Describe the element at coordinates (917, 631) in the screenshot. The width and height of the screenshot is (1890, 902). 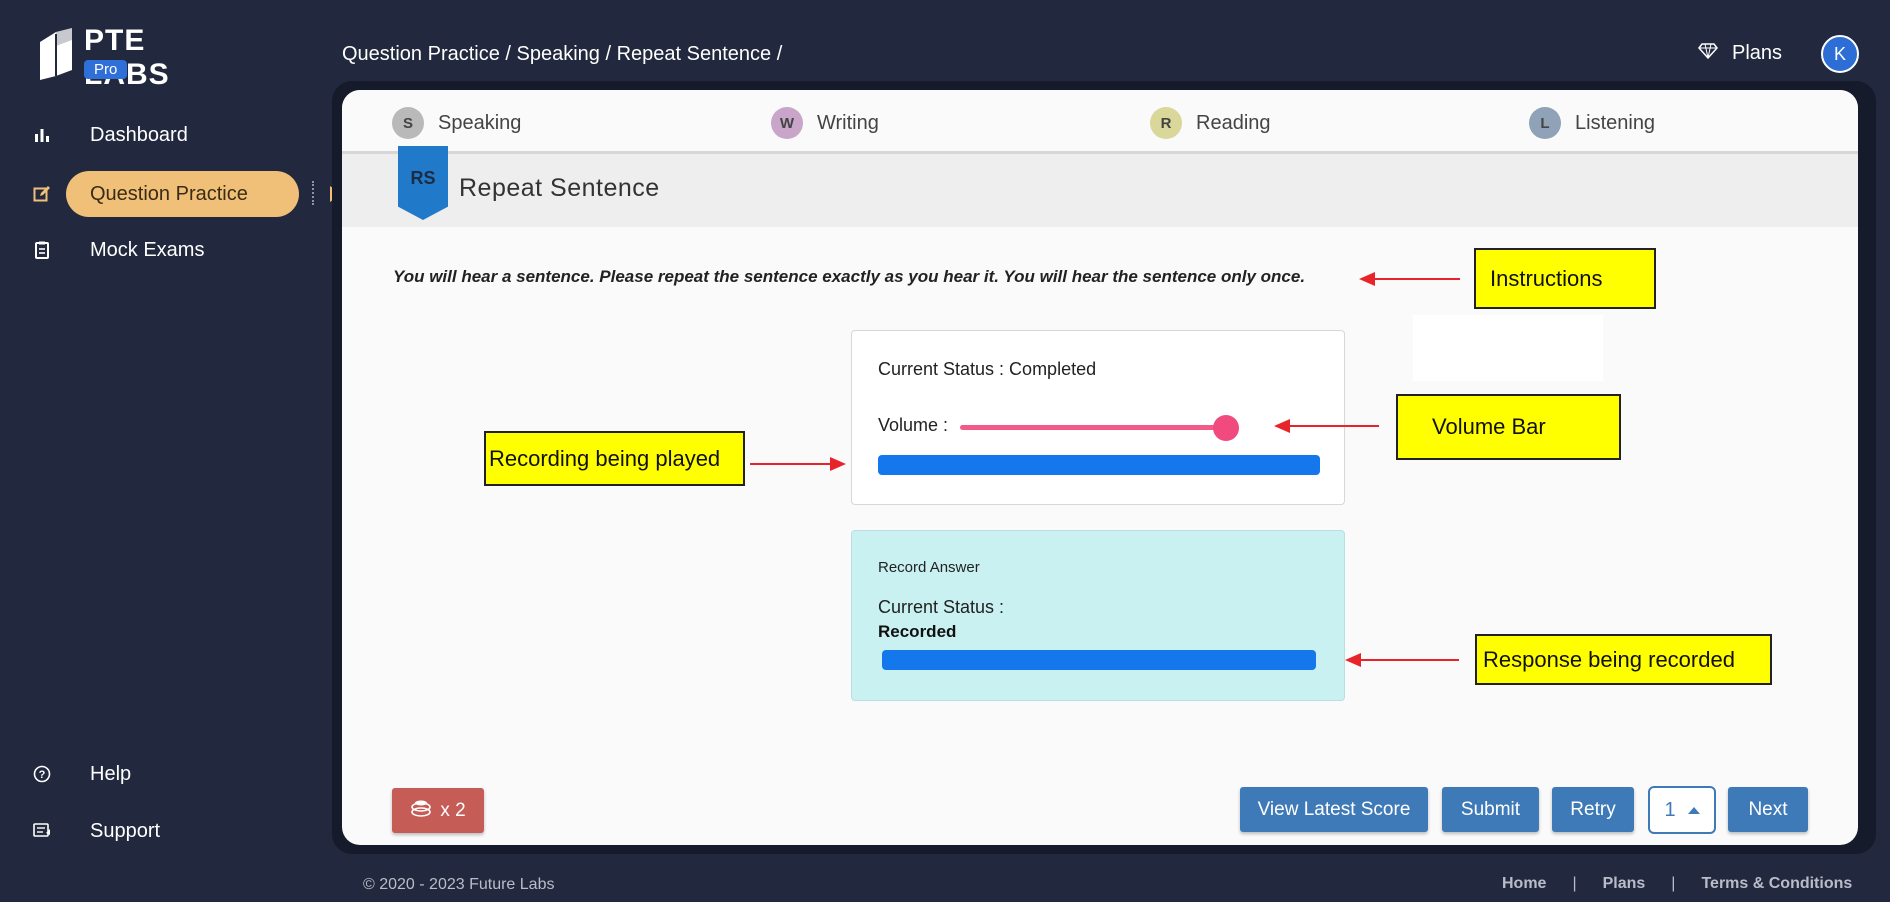
I see `recorder-status-value: Recorded` at that location.